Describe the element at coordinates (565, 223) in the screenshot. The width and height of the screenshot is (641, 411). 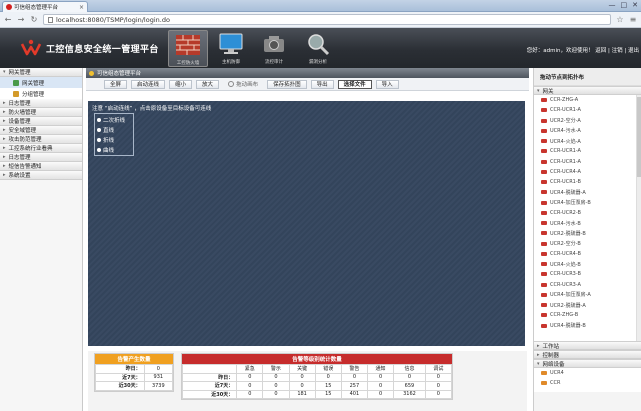
I see `list-item-label: UCR4-污水-B` at that location.